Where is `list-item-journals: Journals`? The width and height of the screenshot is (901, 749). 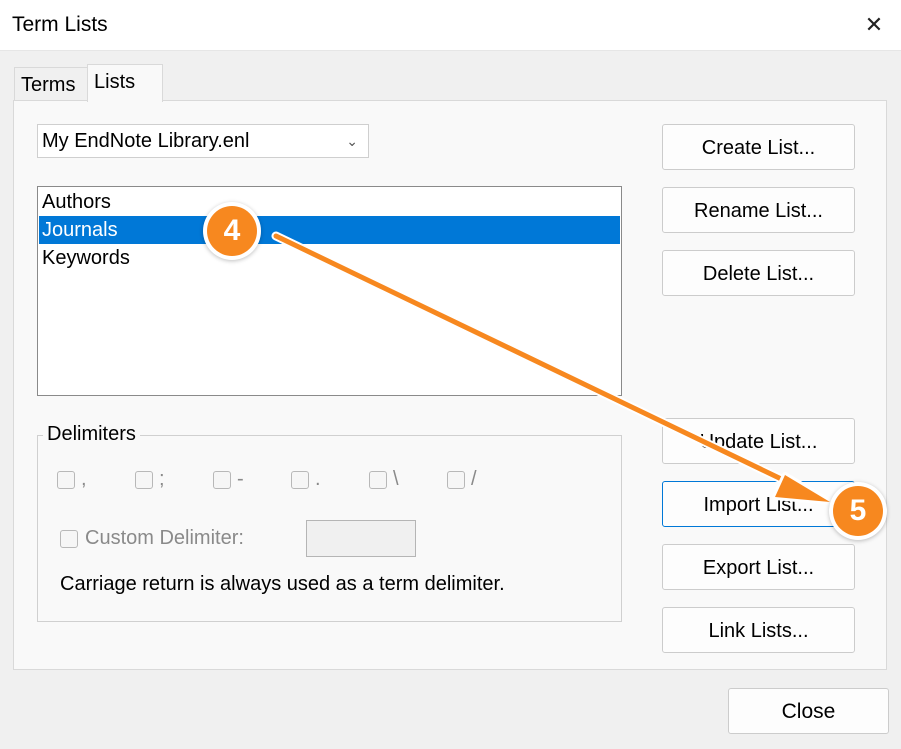 list-item-journals: Journals is located at coordinates (329, 230).